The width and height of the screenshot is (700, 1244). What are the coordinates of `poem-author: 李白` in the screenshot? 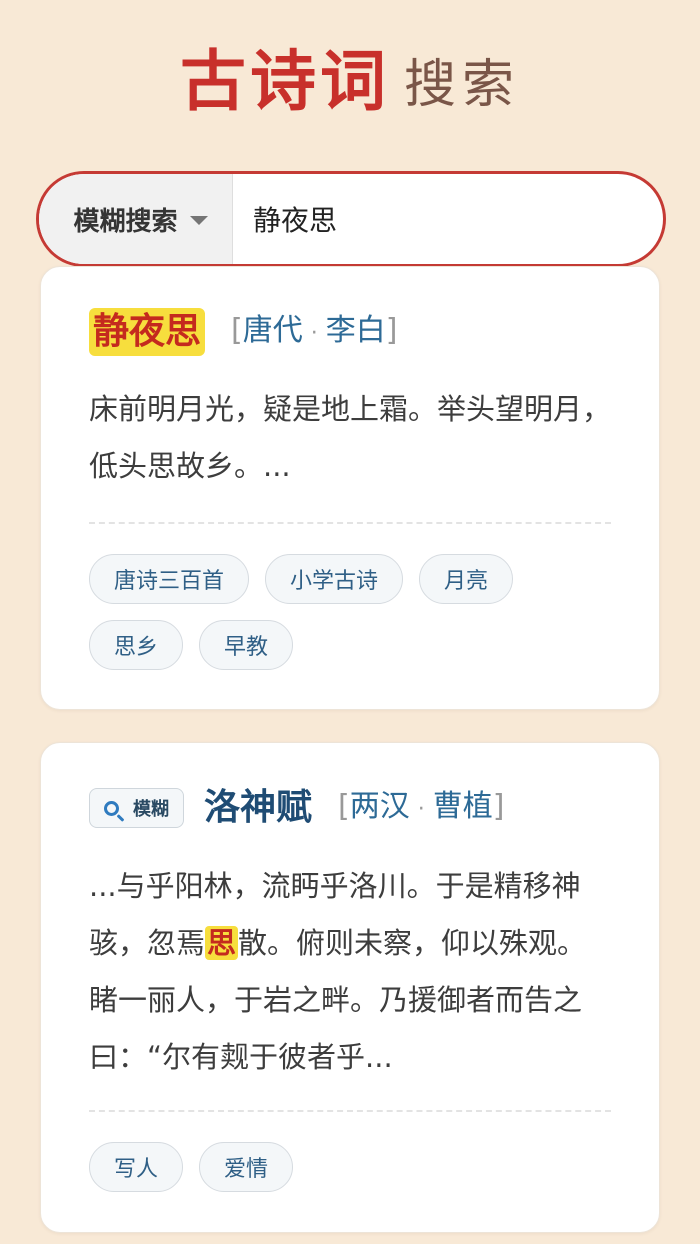 It's located at (356, 330).